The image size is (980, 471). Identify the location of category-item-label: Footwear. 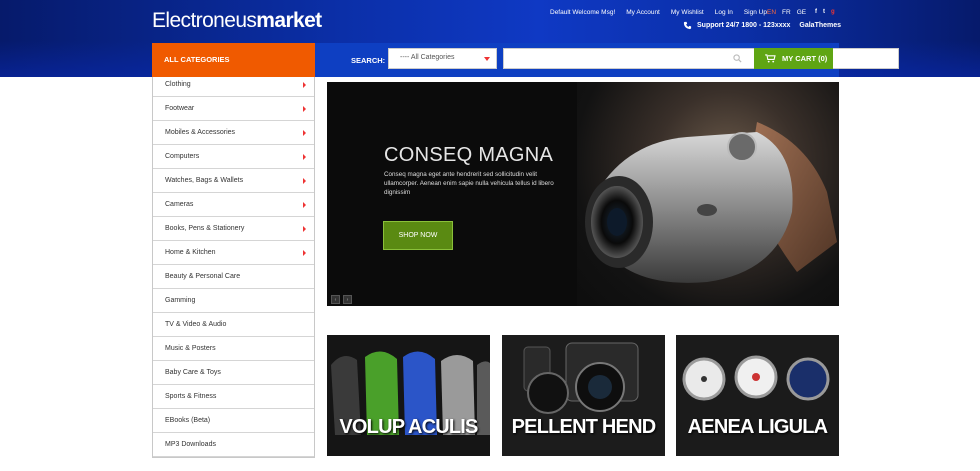
(180, 108).